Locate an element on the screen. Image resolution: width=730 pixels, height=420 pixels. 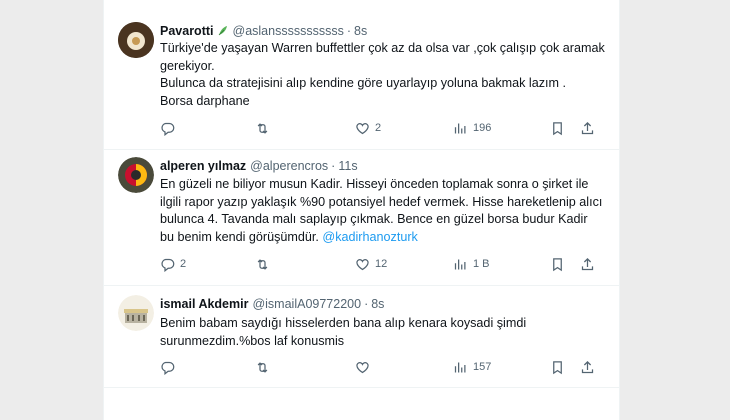
tweet-header: alperen yılmaz @alperencros · 11s is located at coordinates (384, 166).